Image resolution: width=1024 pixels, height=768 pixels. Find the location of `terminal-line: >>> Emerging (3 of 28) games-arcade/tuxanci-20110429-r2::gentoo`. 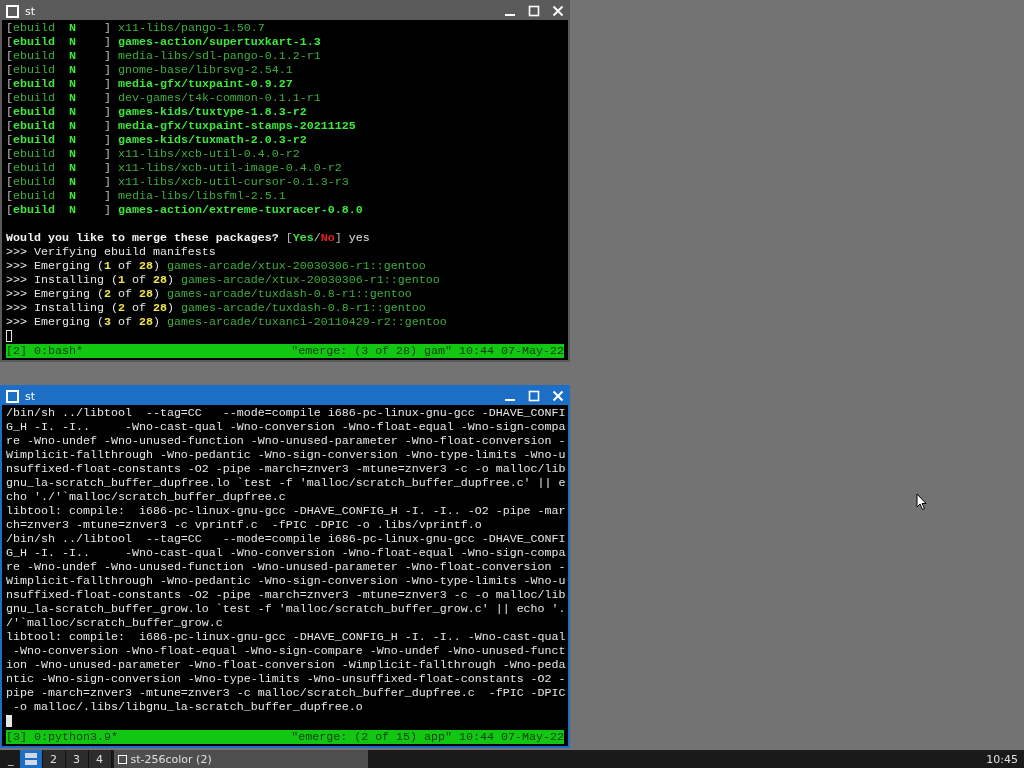

terminal-line: >>> Emerging (3 of 28) games-arcade/tuxanci-20110429-r2::gentoo is located at coordinates (227, 322).